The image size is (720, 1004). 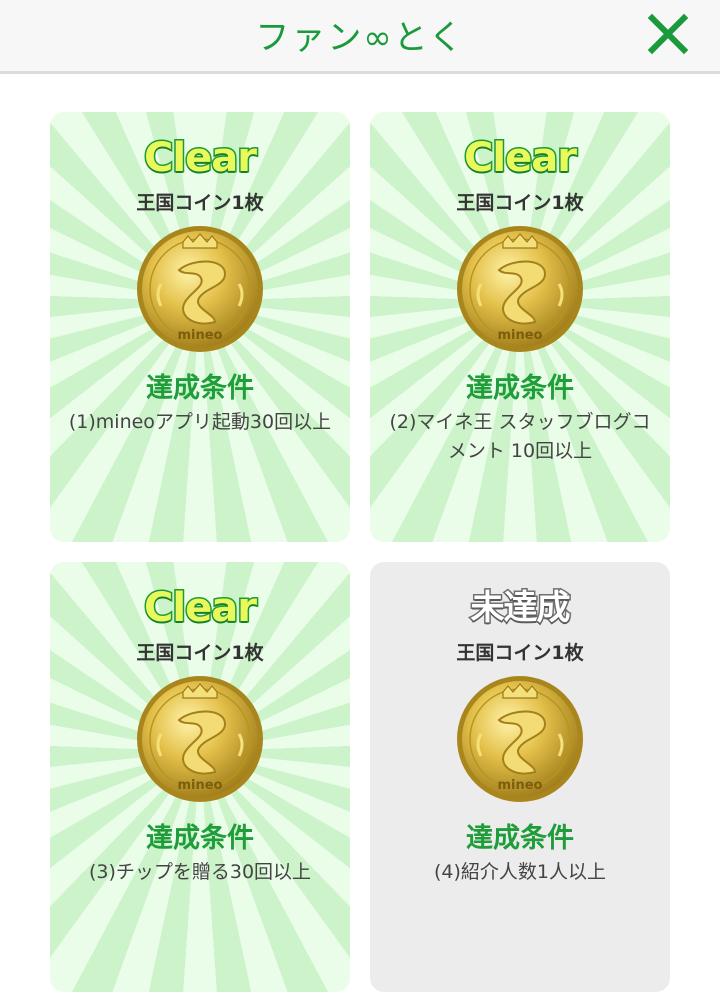 What do you see at coordinates (200, 872) in the screenshot?
I see `condition-text: (3)チップを贈る30回以上` at bounding box center [200, 872].